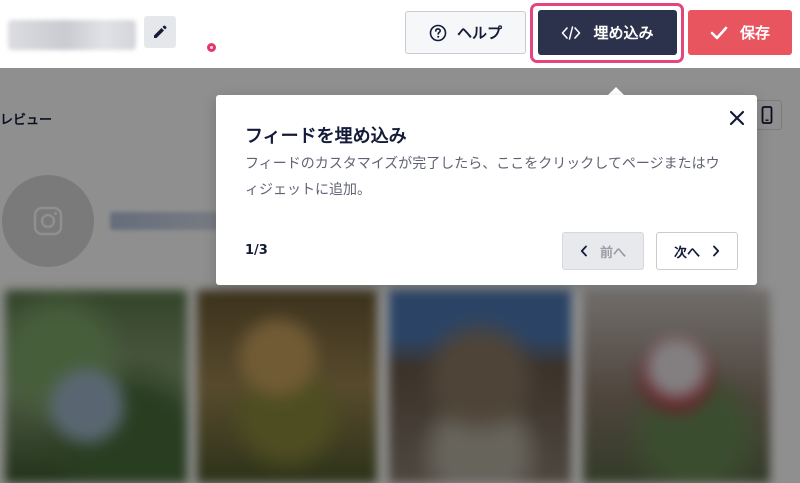  Describe the element at coordinates (716, 251) in the screenshot. I see `chevron-right-icon` at that location.